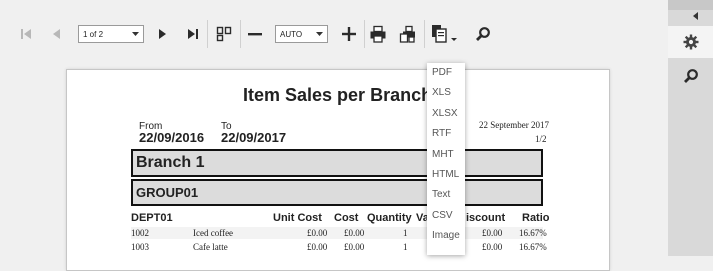  What do you see at coordinates (690, 128) in the screenshot?
I see `side-panel` at bounding box center [690, 128].